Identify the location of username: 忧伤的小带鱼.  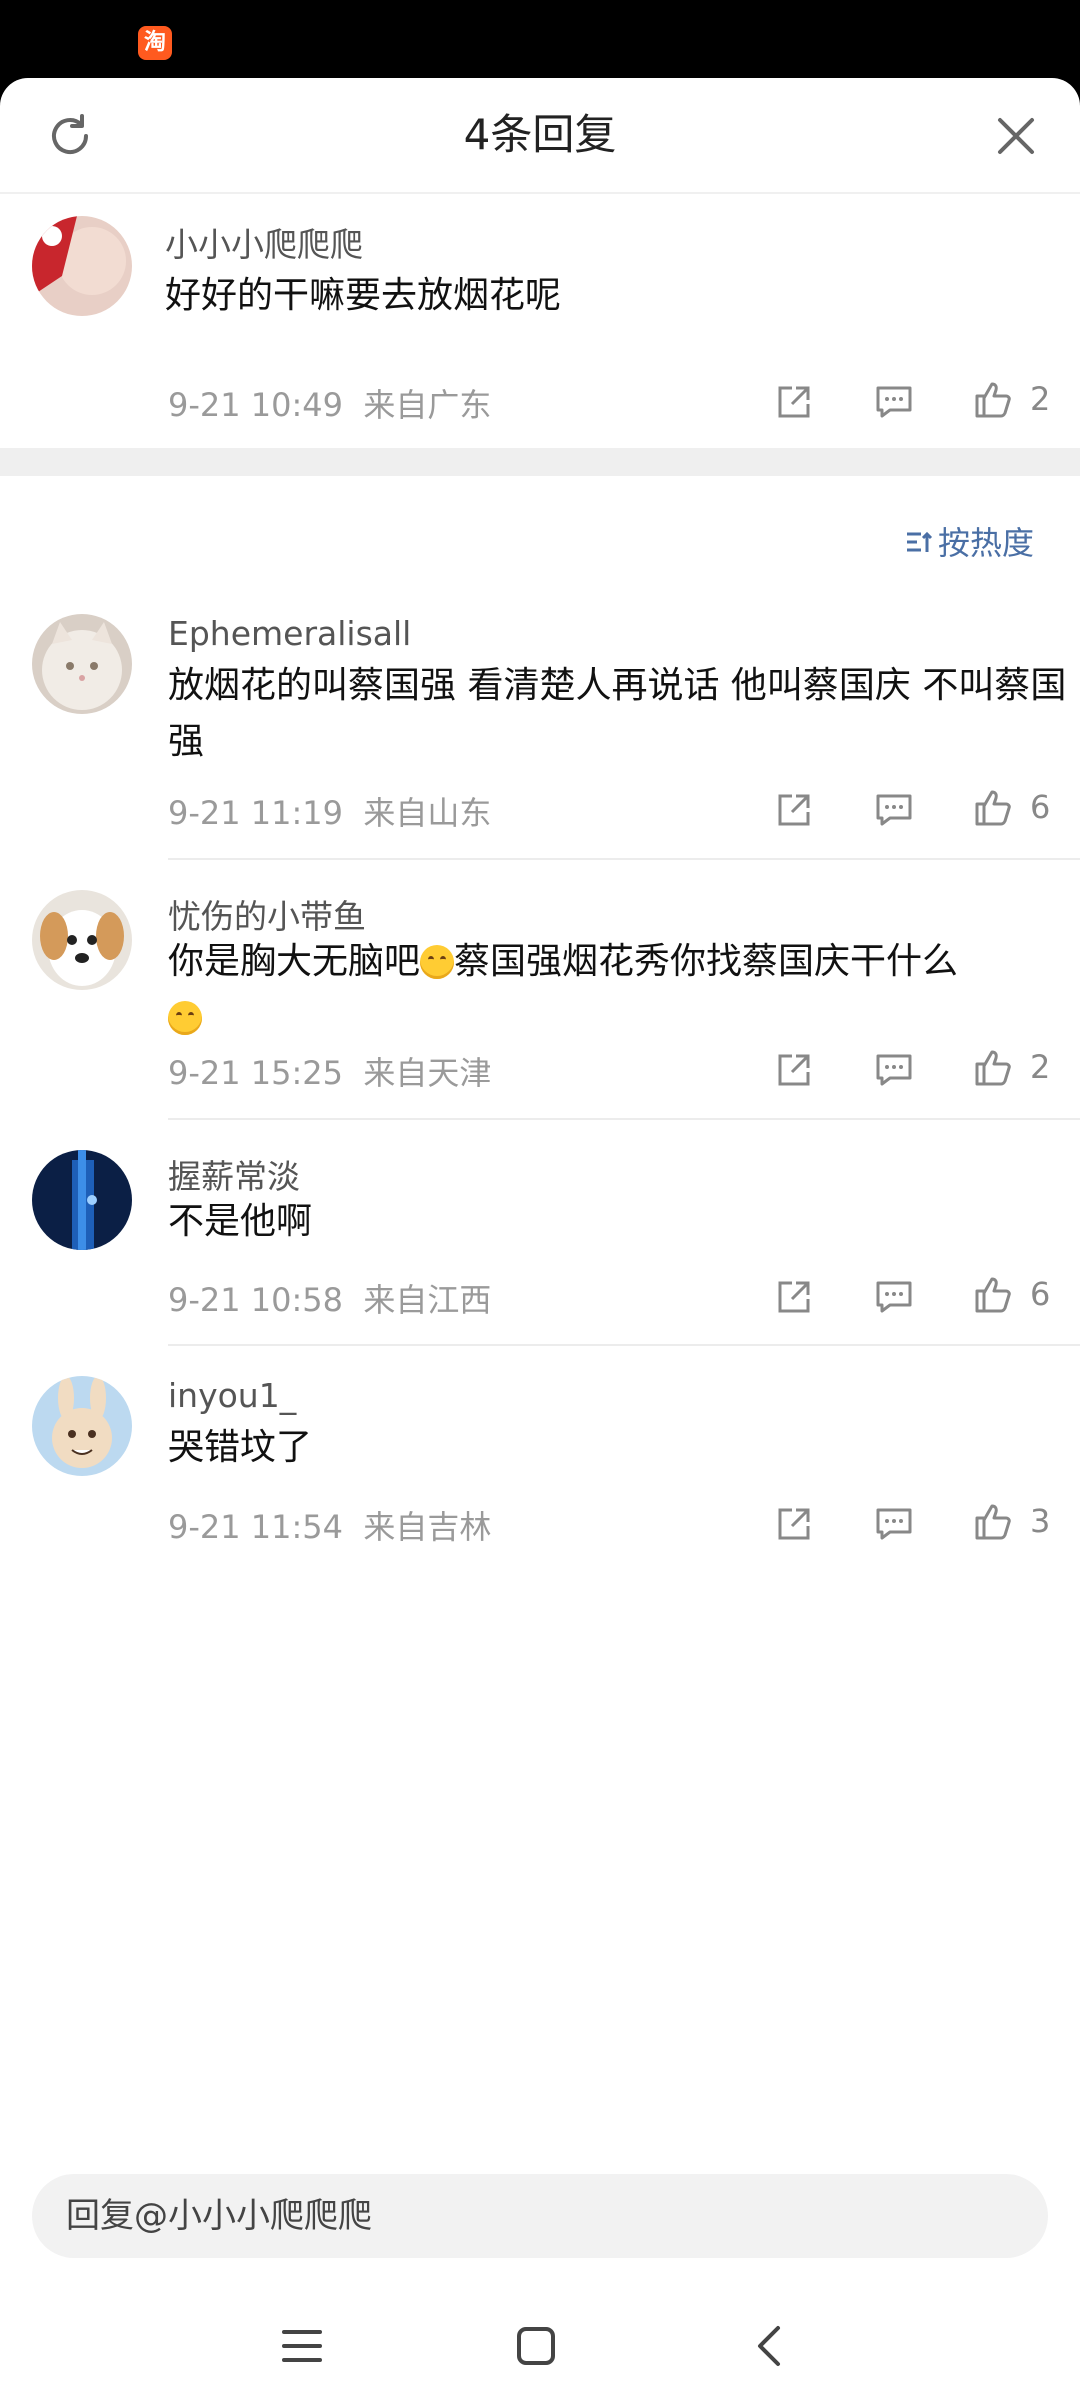
(267, 914).